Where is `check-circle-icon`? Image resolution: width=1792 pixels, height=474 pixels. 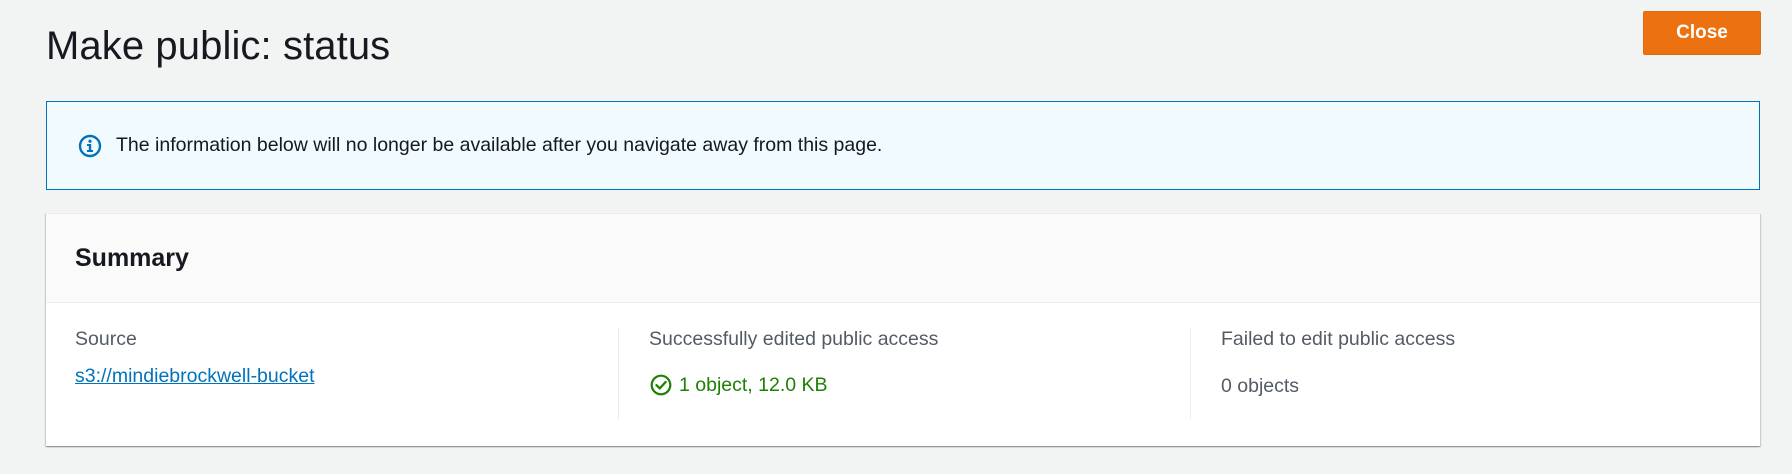
check-circle-icon is located at coordinates (661, 385).